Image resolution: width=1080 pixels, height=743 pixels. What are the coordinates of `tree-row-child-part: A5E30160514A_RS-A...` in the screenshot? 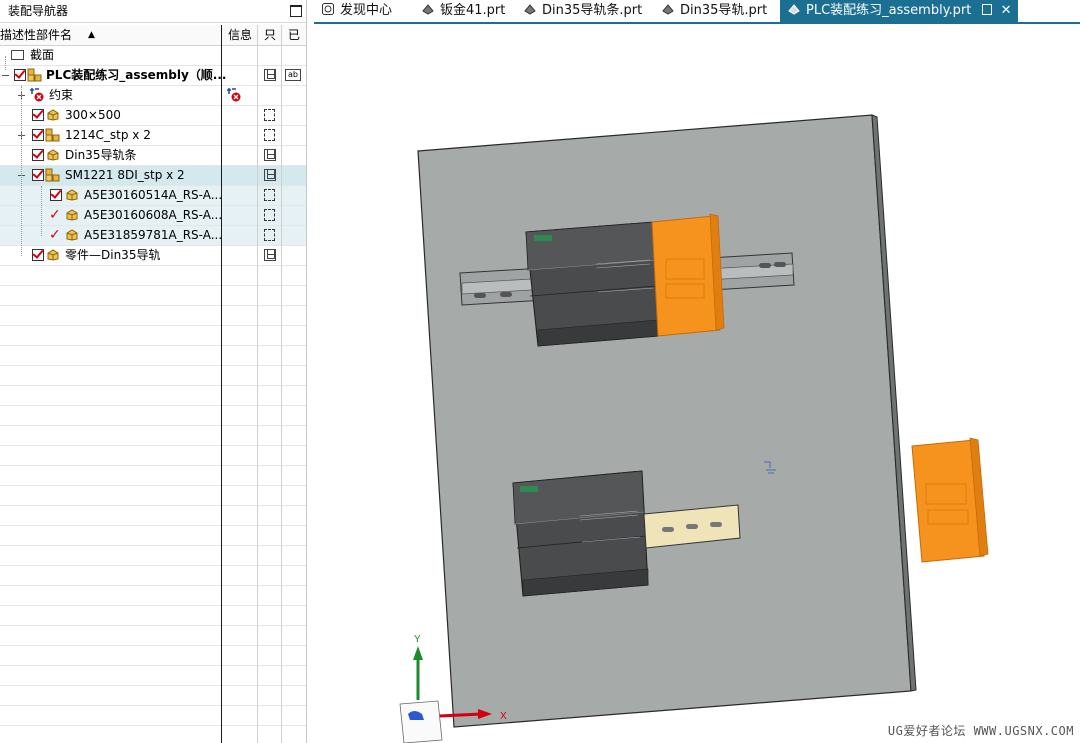 It's located at (153, 196).